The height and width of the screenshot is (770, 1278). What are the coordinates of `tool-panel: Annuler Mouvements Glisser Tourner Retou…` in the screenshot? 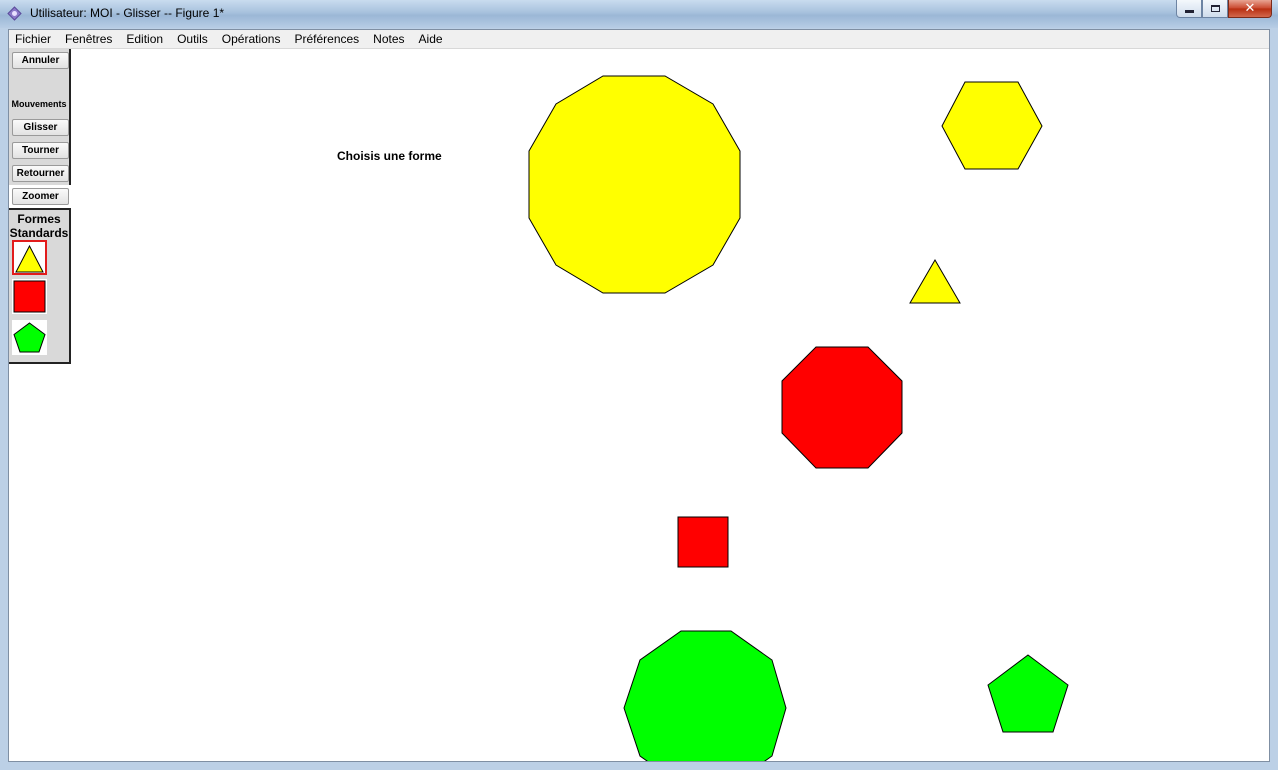 It's located at (40, 117).